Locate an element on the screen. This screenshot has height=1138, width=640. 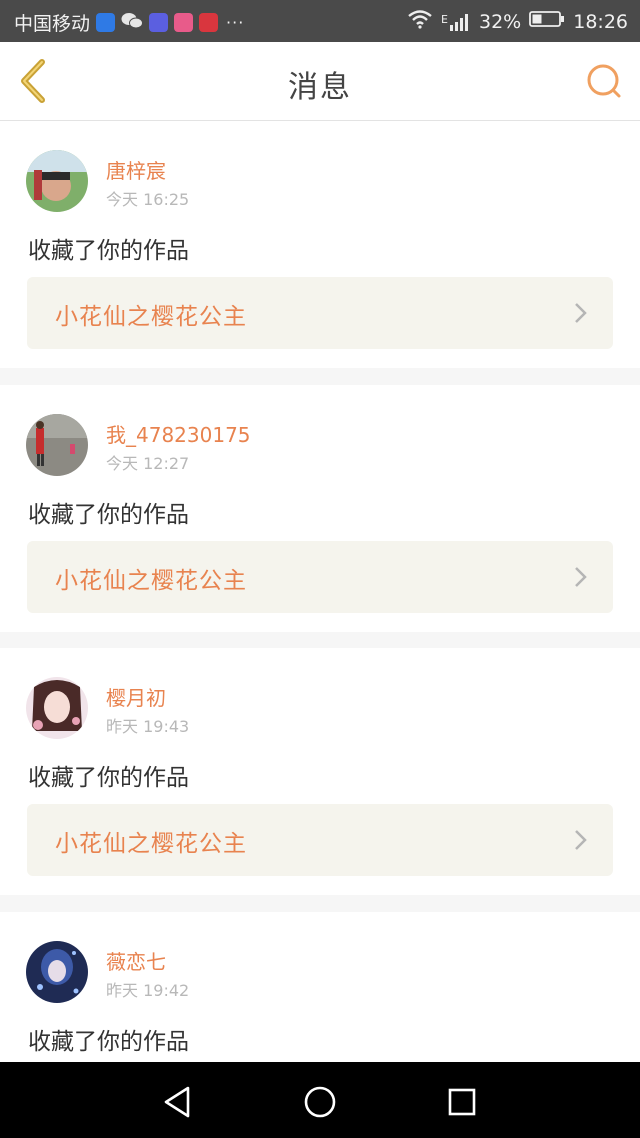
music-app-icon is located at coordinates (184, 22).